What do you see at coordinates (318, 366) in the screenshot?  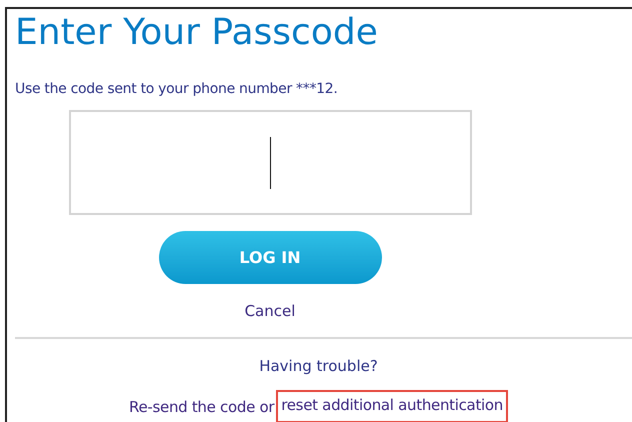 I see `trouble-heading: Having trouble?` at bounding box center [318, 366].